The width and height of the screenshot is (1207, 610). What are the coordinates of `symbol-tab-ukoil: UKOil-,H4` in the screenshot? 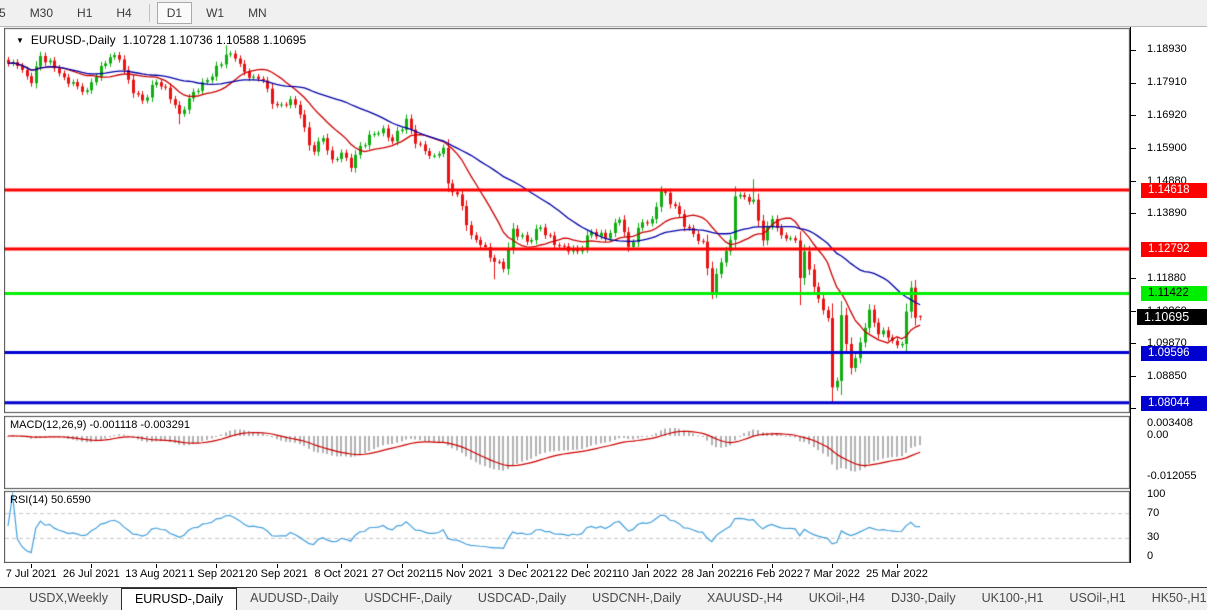 It's located at (837, 599).